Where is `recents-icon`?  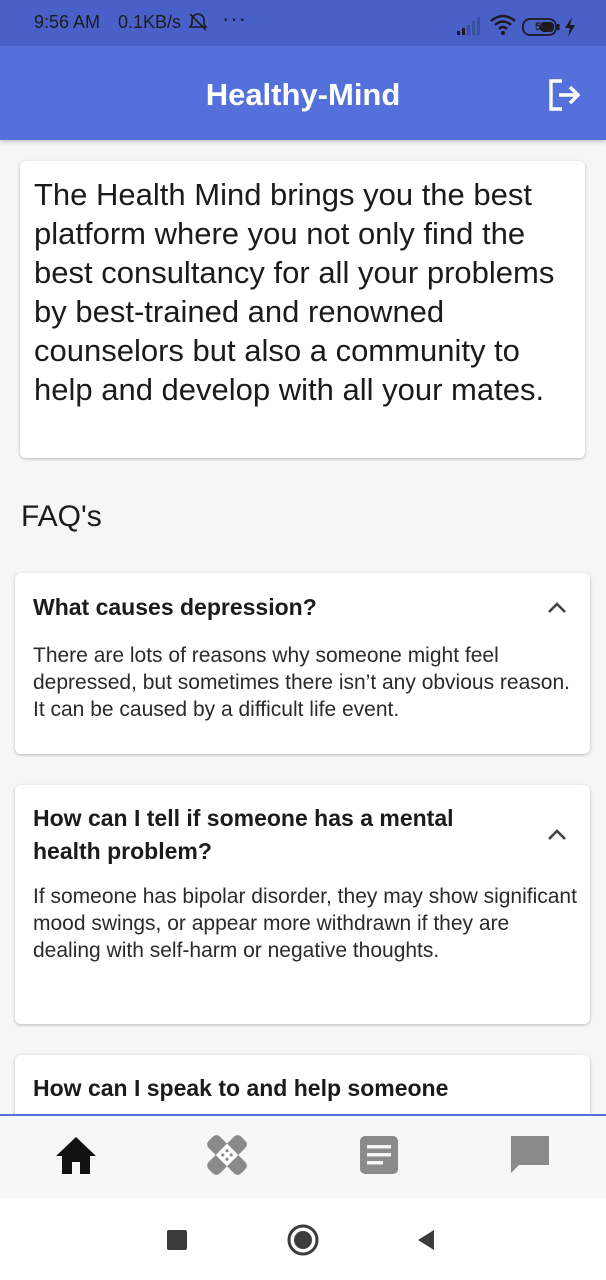
recents-icon is located at coordinates (177, 1240).